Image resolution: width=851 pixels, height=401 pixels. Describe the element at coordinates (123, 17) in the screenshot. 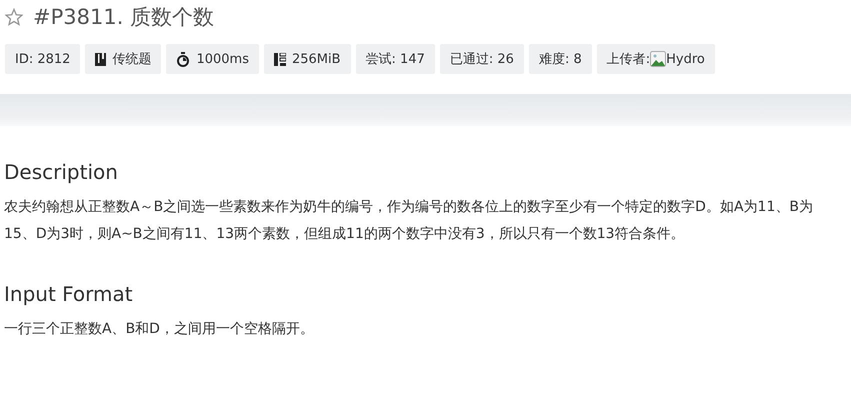

I see `problem-title: #P3811. 质数个数` at that location.